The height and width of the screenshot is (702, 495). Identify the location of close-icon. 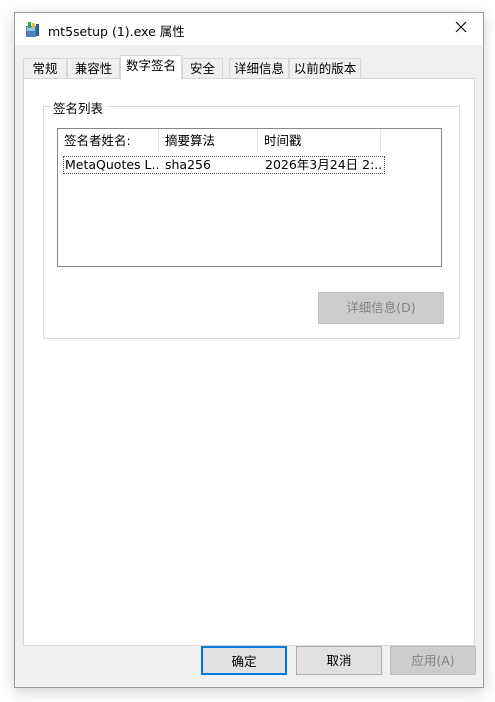
(461, 28).